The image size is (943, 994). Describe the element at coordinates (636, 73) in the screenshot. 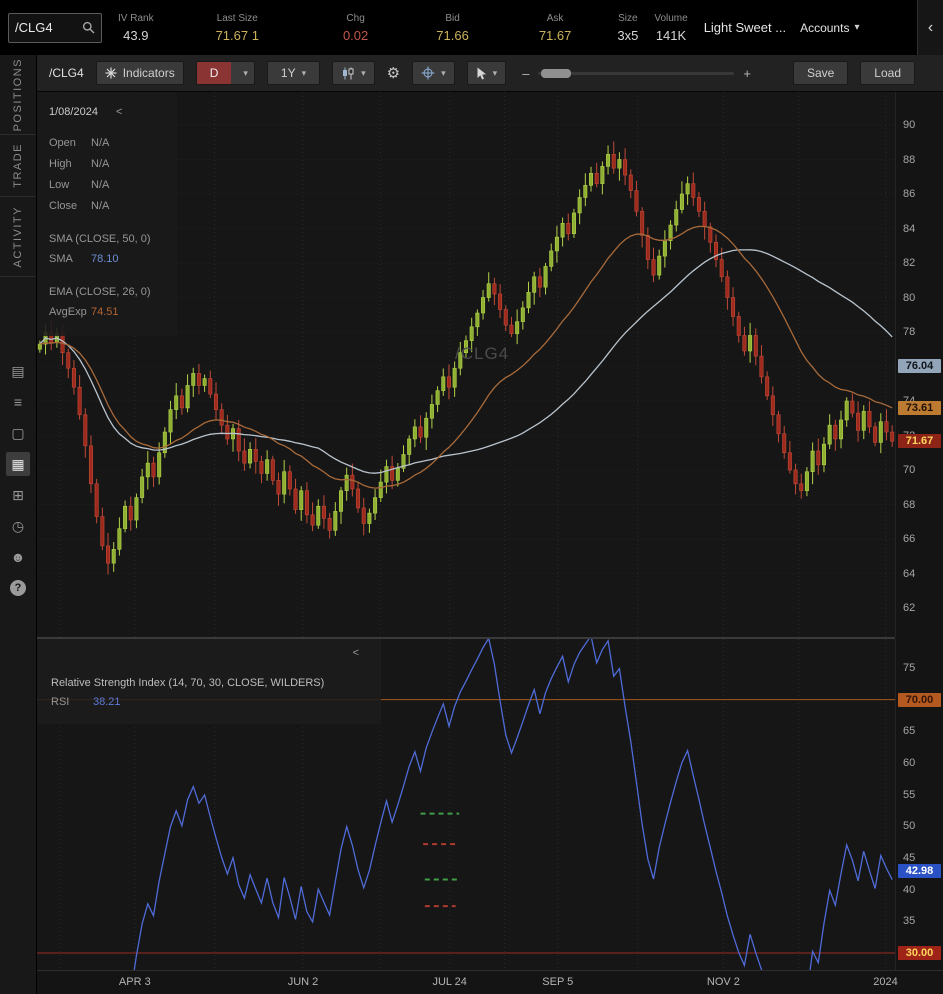

I see `zoom-slider-track` at that location.